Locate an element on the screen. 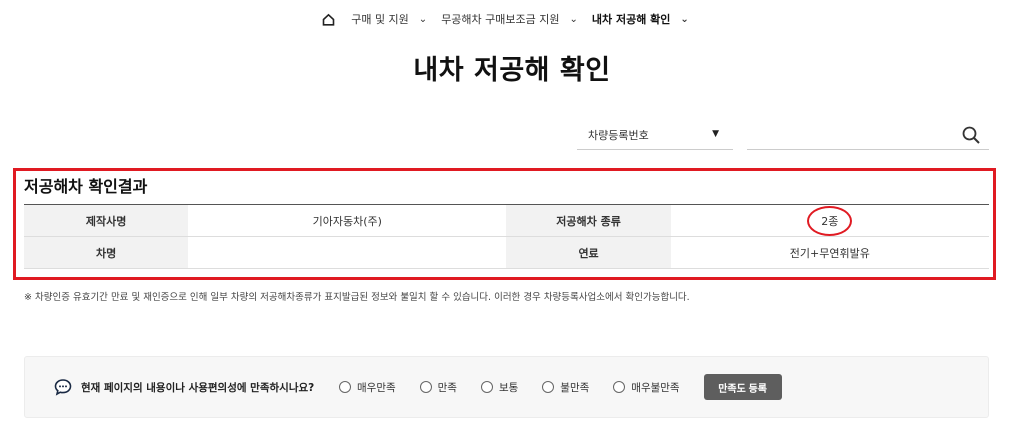  table-header-cell: 제작사명 is located at coordinates (106, 220).